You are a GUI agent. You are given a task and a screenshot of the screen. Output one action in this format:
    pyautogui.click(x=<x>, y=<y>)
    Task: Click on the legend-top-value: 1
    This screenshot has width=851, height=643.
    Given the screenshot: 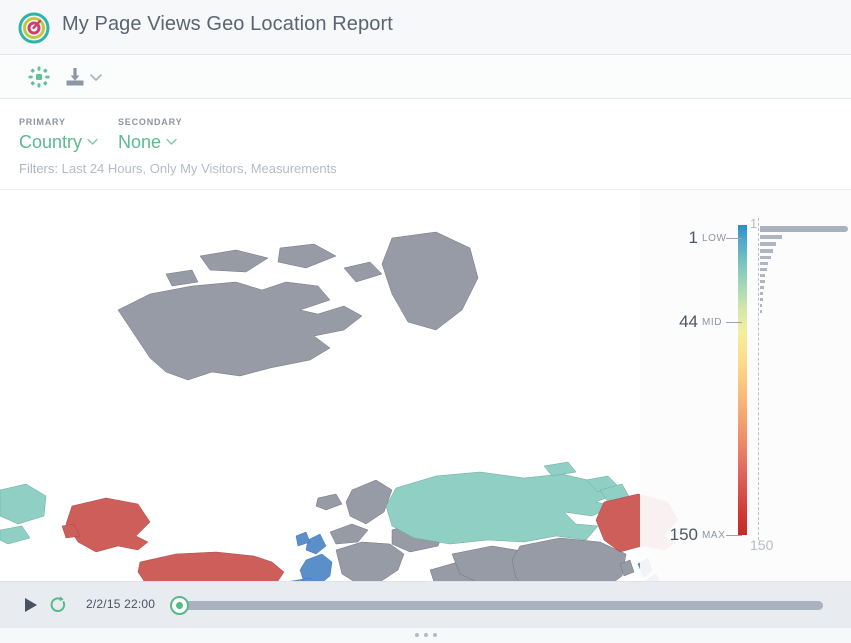 What is the action you would take?
    pyautogui.click(x=754, y=223)
    